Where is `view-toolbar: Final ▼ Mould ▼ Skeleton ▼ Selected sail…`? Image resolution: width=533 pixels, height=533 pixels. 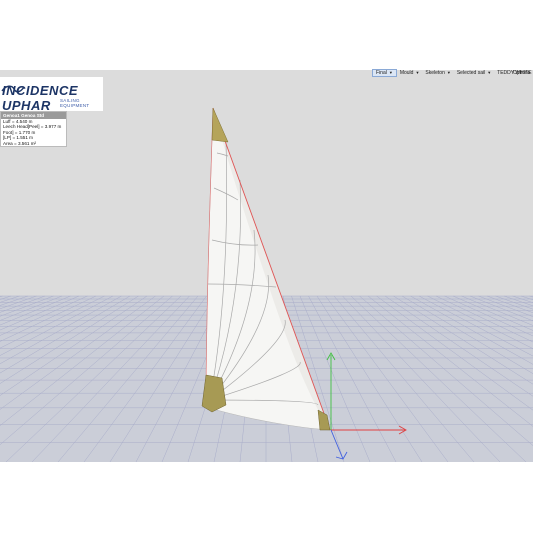 view-toolbar: Final ▼ Mould ▼ Skeleton ▼ Selected sail… is located at coordinates (452, 72).